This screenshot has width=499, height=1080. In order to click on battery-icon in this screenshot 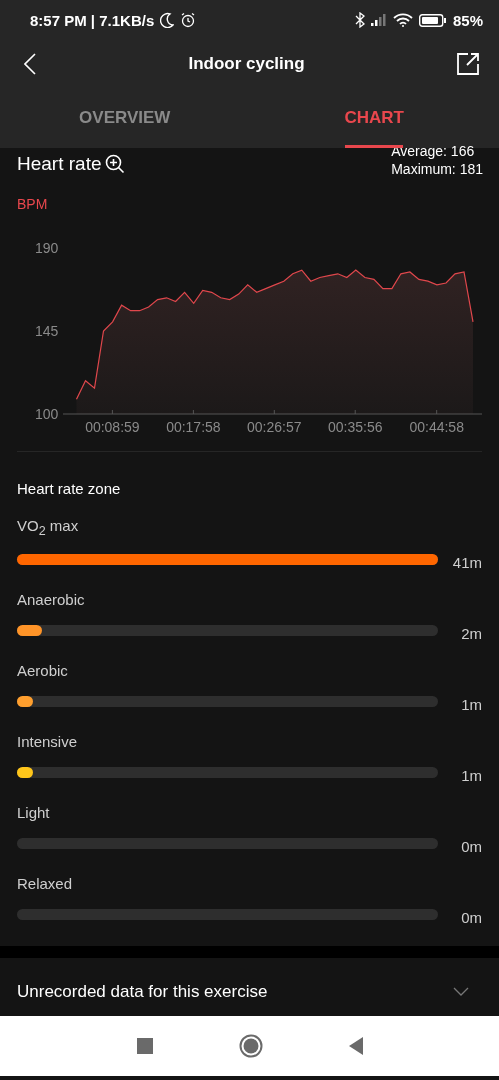, I will do `click(432, 20)`.